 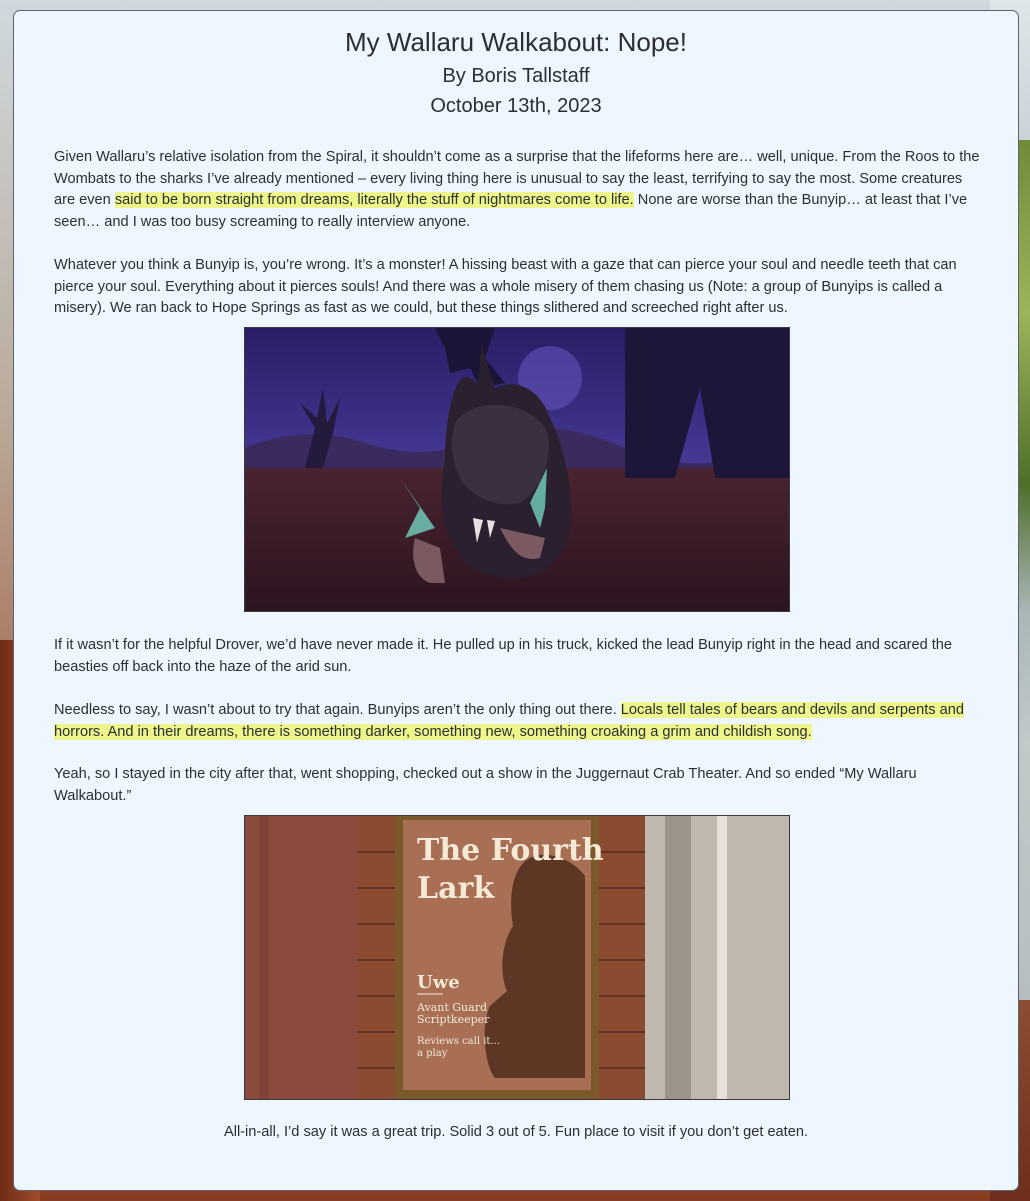 What do you see at coordinates (516, 106) in the screenshot?
I see `article-date: October 13th, 2023` at bounding box center [516, 106].